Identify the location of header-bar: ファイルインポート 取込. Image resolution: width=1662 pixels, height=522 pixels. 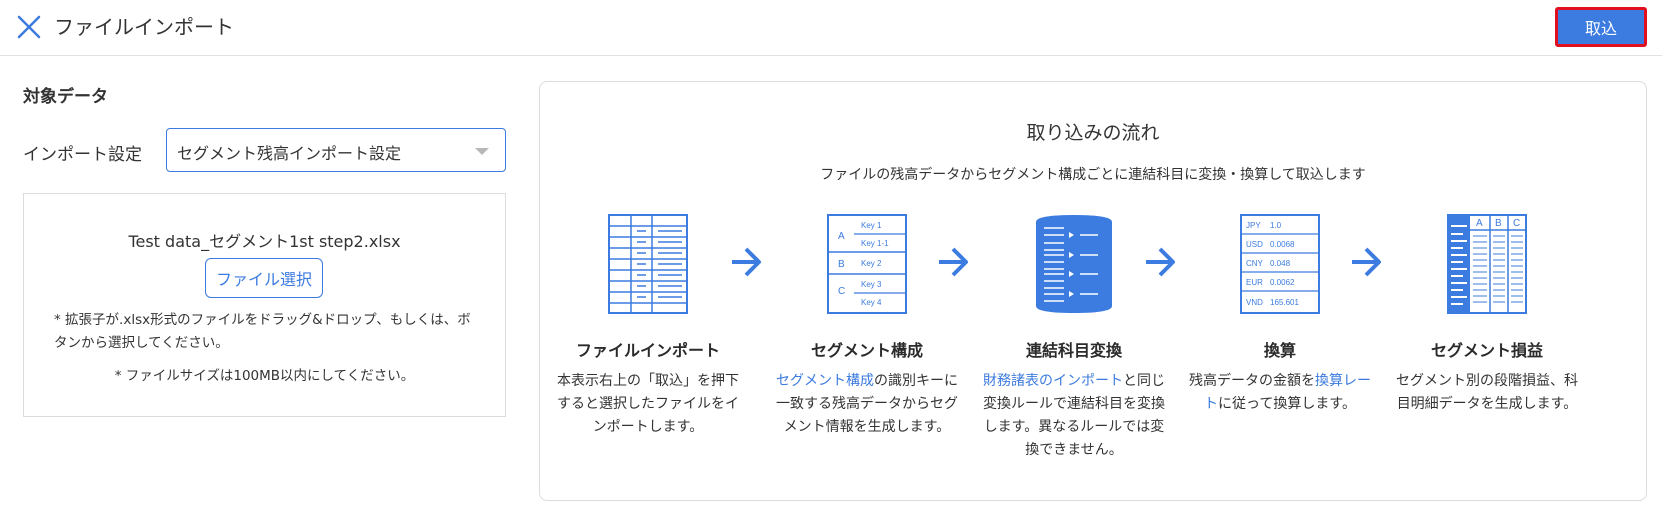
(831, 28).